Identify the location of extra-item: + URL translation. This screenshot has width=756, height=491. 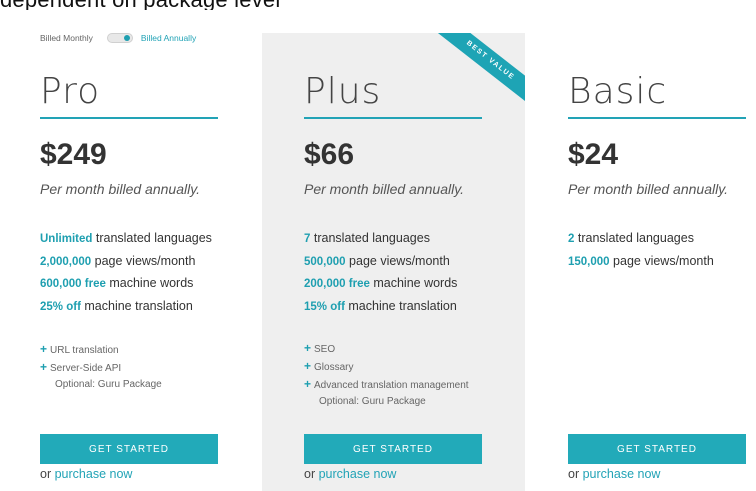
(101, 350).